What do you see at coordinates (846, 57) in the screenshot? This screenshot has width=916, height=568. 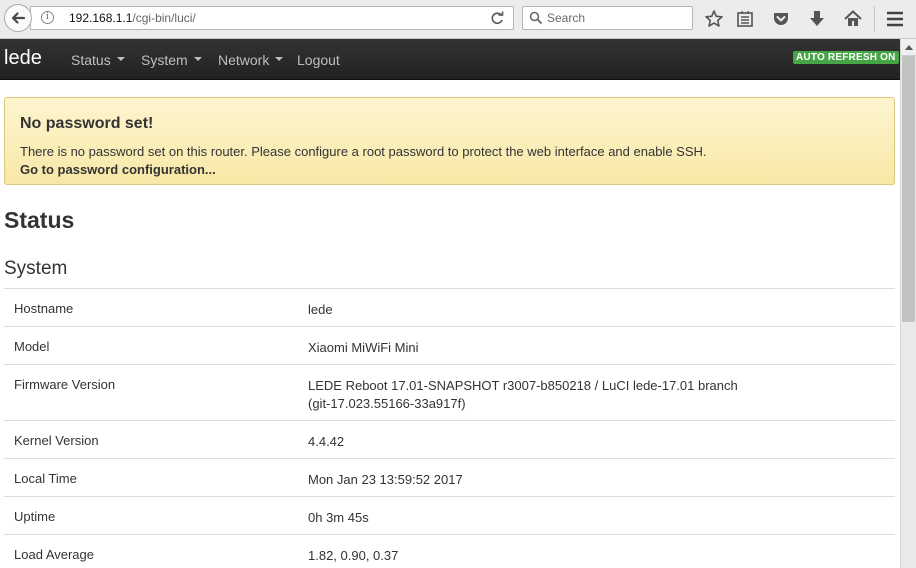 I see `auto-refresh-badge: AUTO REFRESH ON` at bounding box center [846, 57].